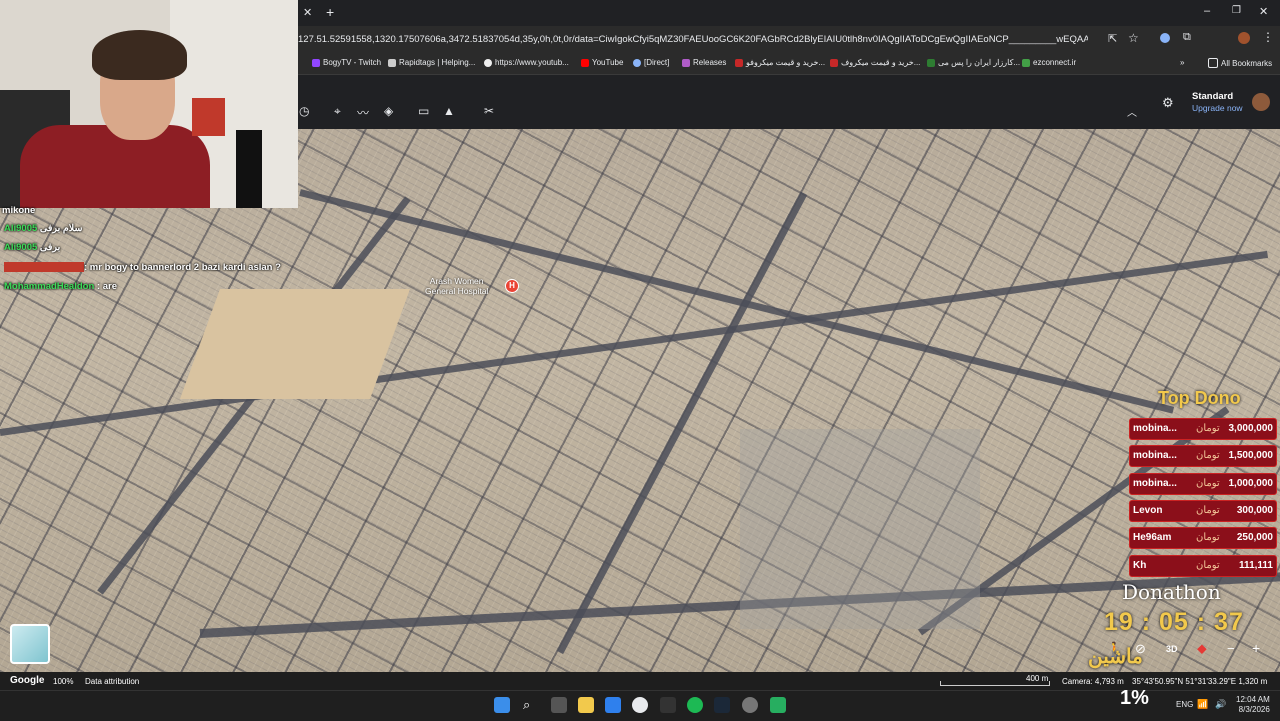 This screenshot has height=721, width=1280. What do you see at coordinates (307, 12) in the screenshot?
I see `close-tab-icon: ✕` at bounding box center [307, 12].